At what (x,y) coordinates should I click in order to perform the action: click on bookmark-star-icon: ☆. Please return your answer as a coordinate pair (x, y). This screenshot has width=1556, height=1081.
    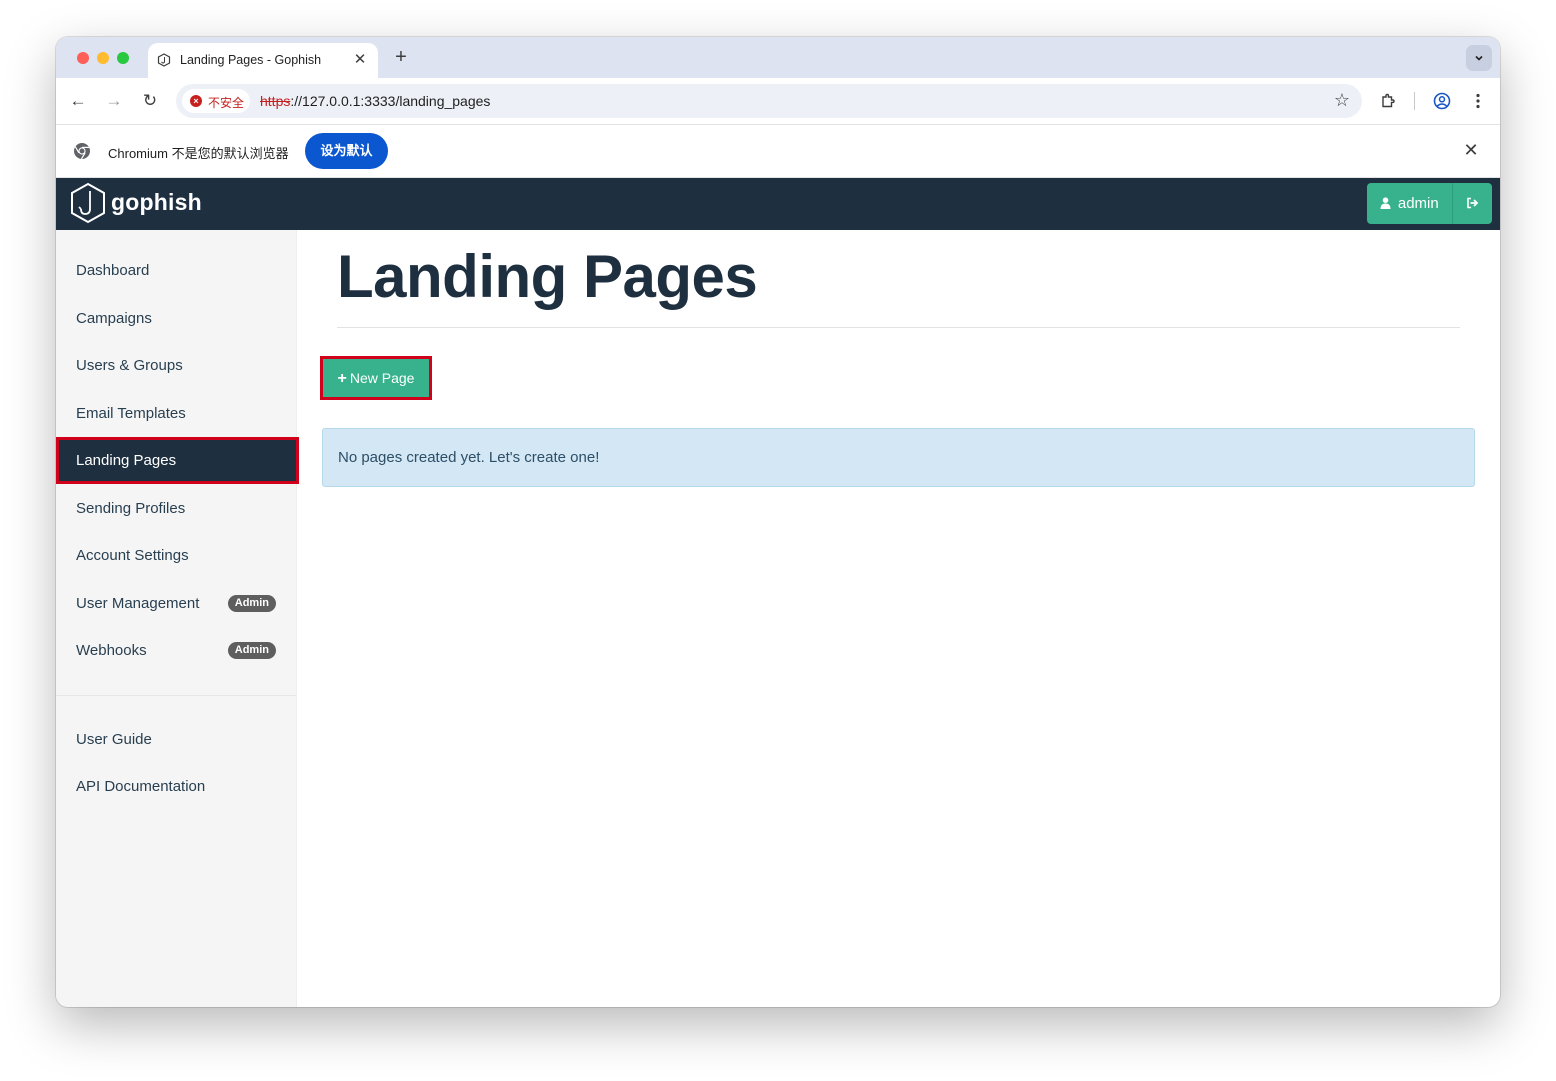
    Looking at the image, I should click on (1342, 100).